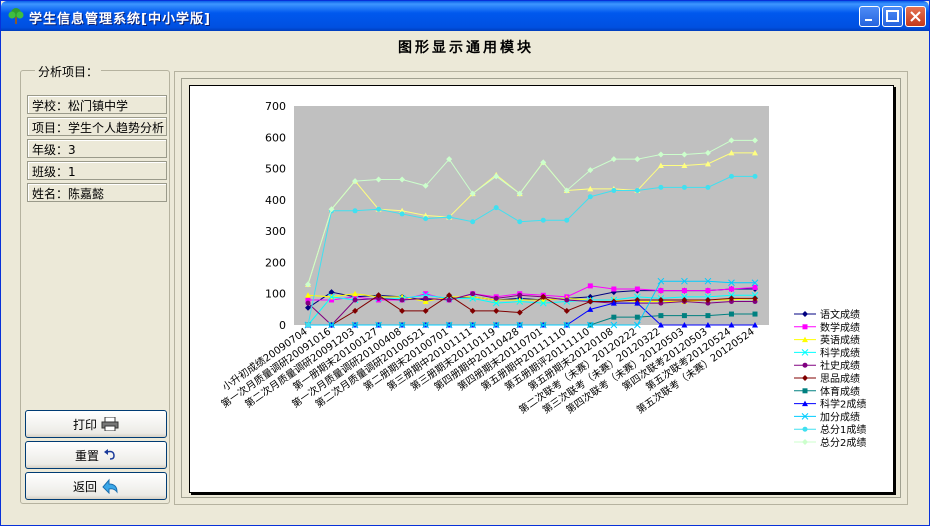 This screenshot has height=526, width=930. I want to click on y-tick-label: 500, so click(275, 169).